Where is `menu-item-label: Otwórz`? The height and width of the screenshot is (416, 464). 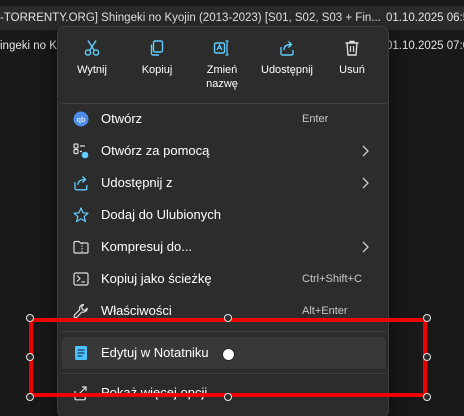 menu-item-label: Otwórz is located at coordinates (122, 118).